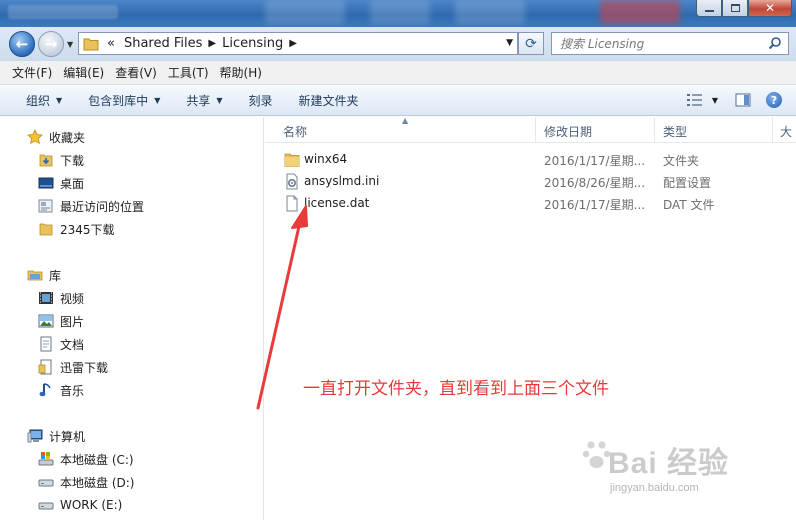 This screenshot has width=796, height=520. I want to click on dropdown-arrow-icon: ▼, so click(59, 100).